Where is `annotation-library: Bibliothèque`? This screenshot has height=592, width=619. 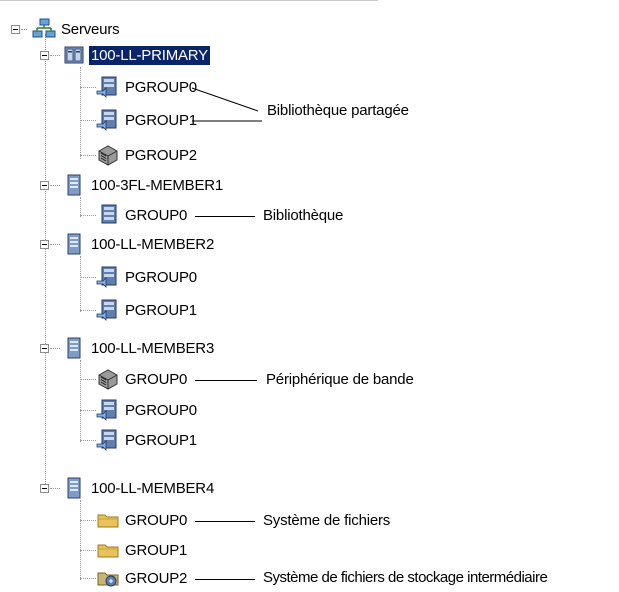 annotation-library: Bibliothèque is located at coordinates (303, 215).